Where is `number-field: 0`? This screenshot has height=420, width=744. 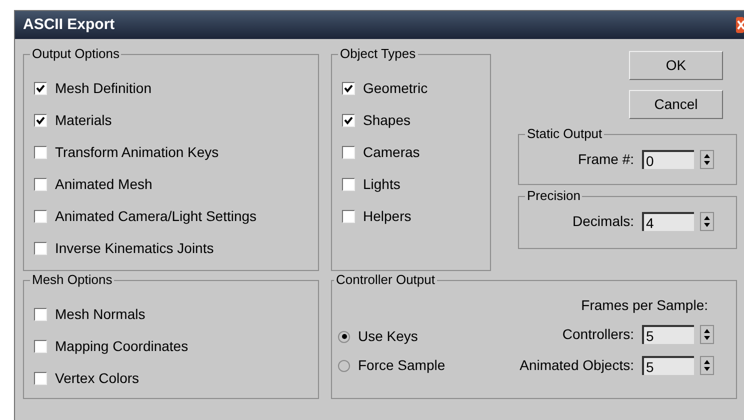 number-field: 0 is located at coordinates (668, 159).